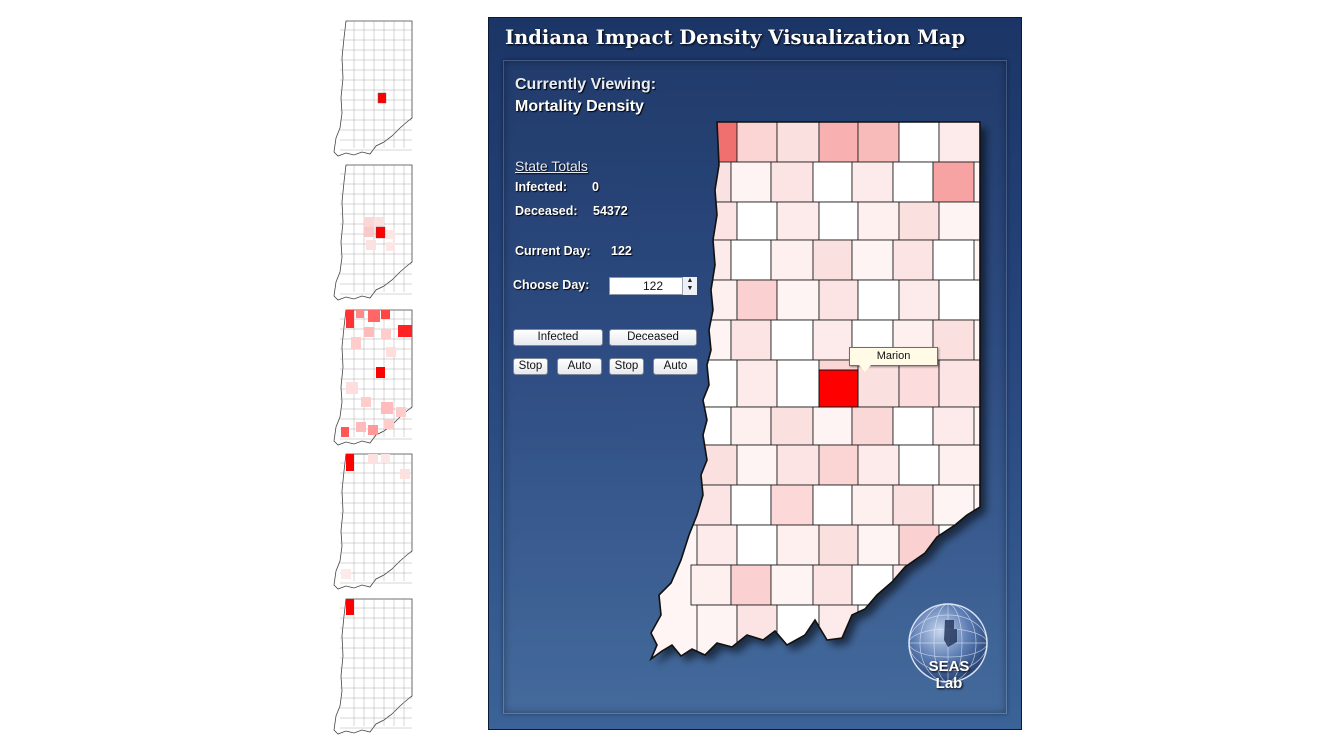 This screenshot has height=750, width=1333. What do you see at coordinates (541, 187) in the screenshot?
I see `infected-label: Infected:` at bounding box center [541, 187].